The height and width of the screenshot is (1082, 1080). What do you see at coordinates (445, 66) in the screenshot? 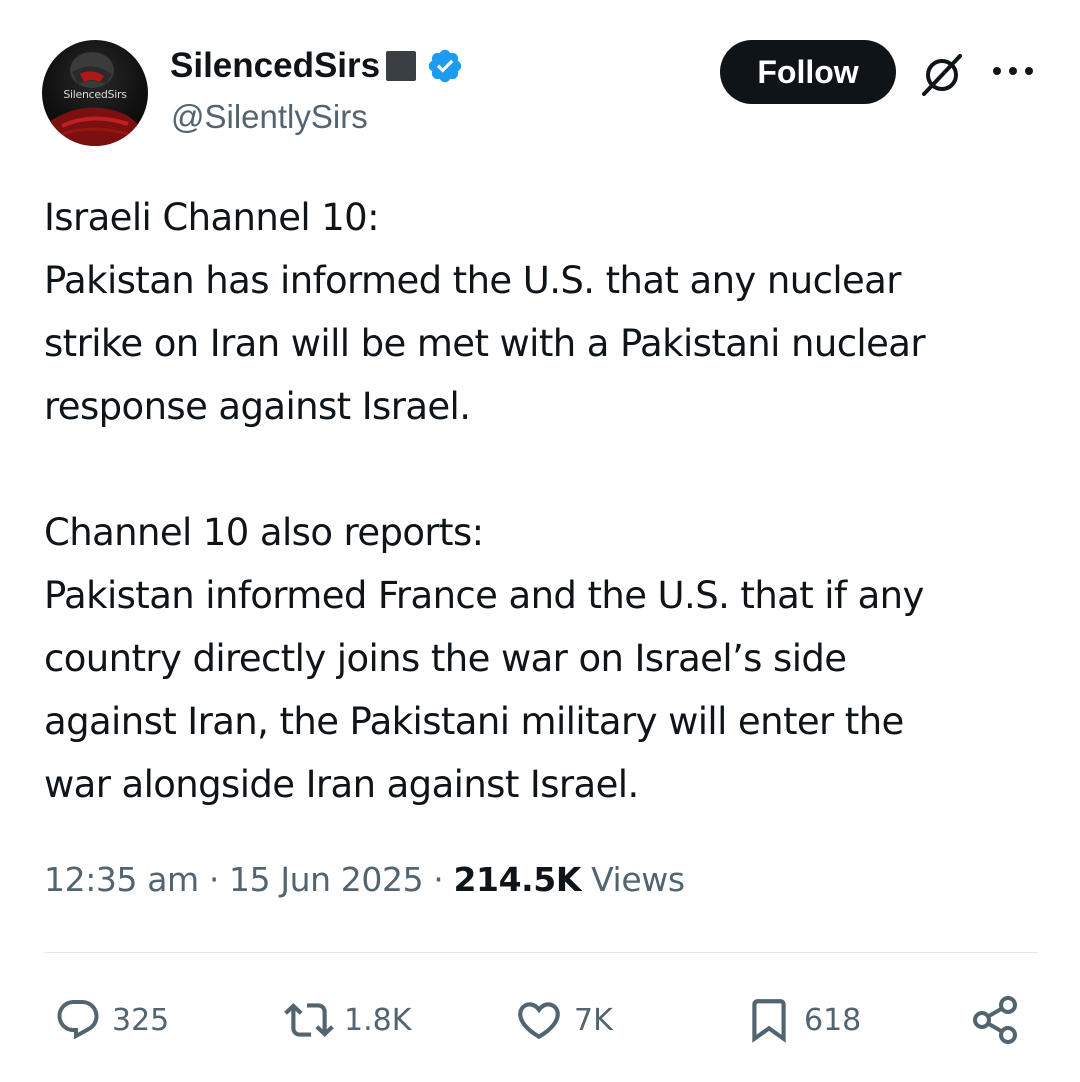
I see `verified-badge-icon` at bounding box center [445, 66].